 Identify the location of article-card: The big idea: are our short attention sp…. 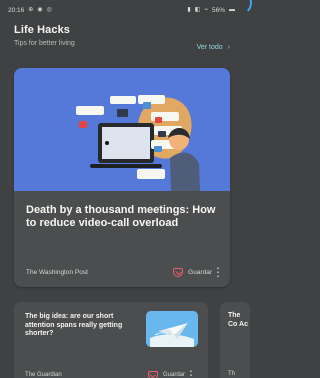
(111, 340).